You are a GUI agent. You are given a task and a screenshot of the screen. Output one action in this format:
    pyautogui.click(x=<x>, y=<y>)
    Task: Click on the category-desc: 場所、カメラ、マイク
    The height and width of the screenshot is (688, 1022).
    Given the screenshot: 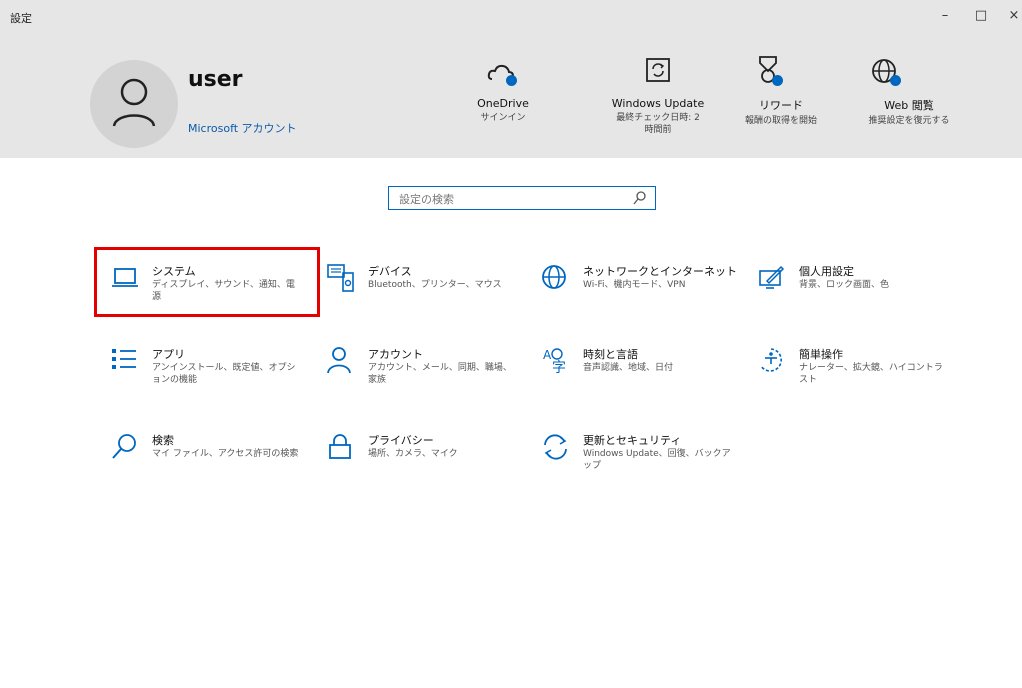 What is the action you would take?
    pyautogui.click(x=413, y=454)
    